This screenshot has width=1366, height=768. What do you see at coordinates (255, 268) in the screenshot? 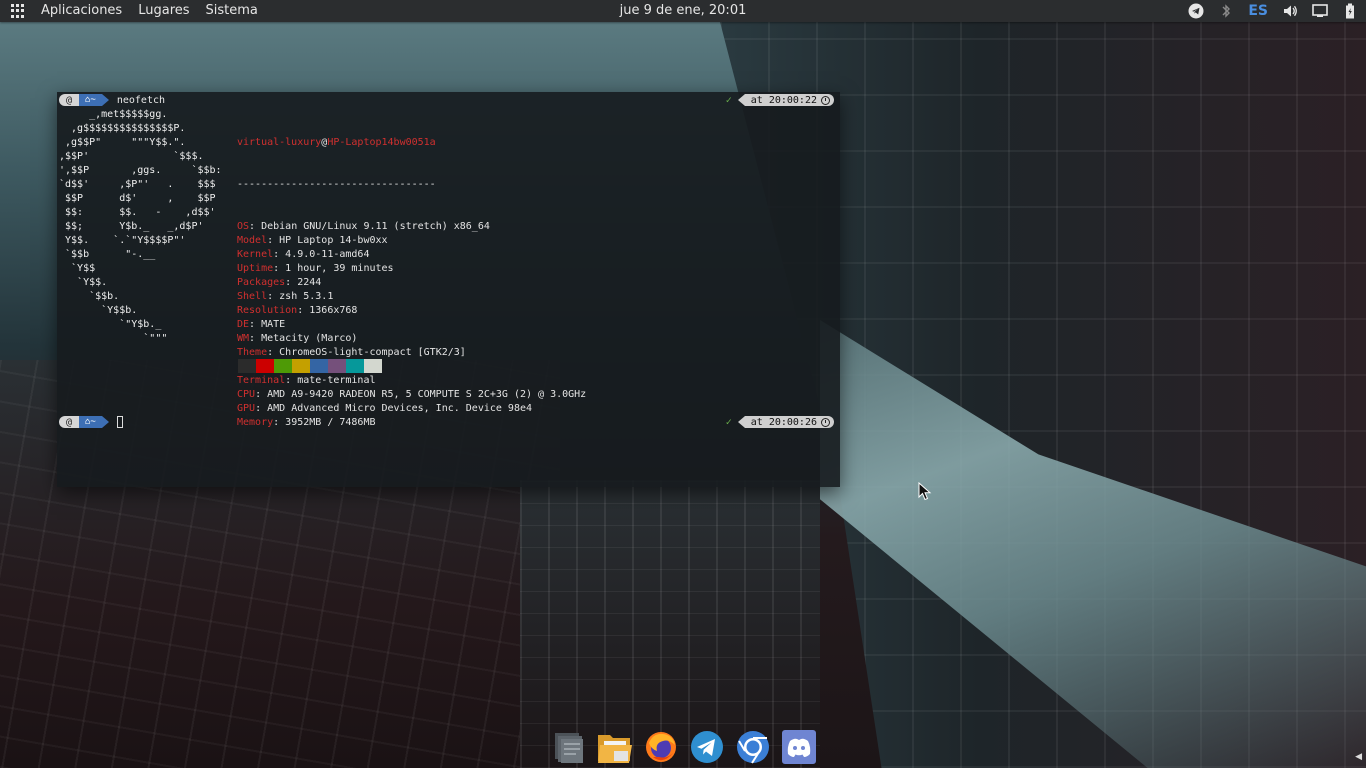
I see `info-key: Uptime` at bounding box center [255, 268].